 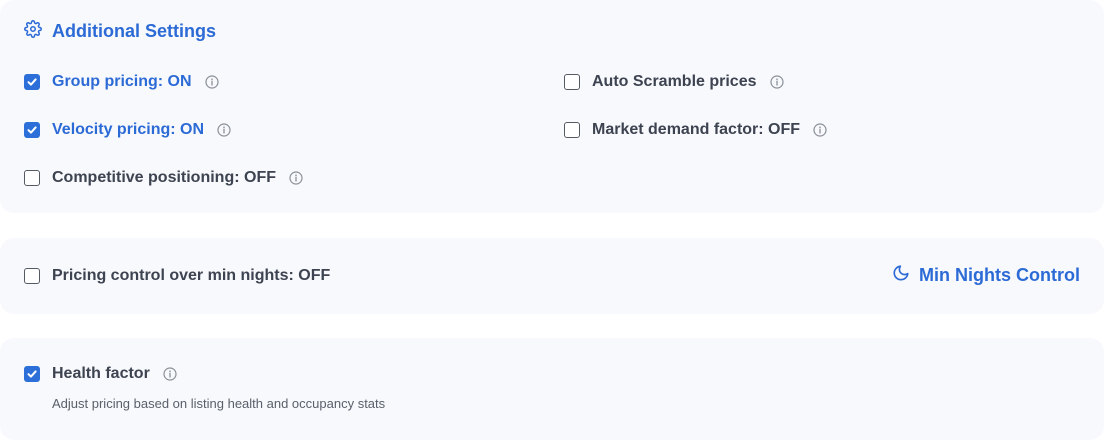 I want to click on market-demand-checkbox, so click(x=572, y=130).